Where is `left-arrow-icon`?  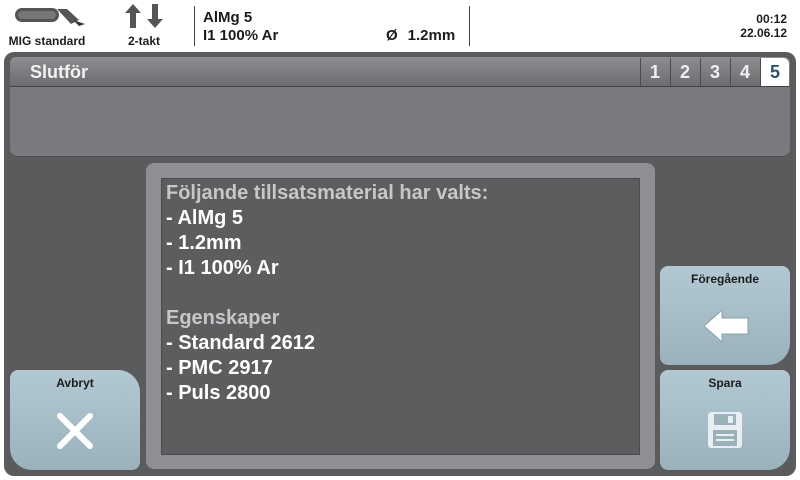 left-arrow-icon is located at coordinates (726, 326).